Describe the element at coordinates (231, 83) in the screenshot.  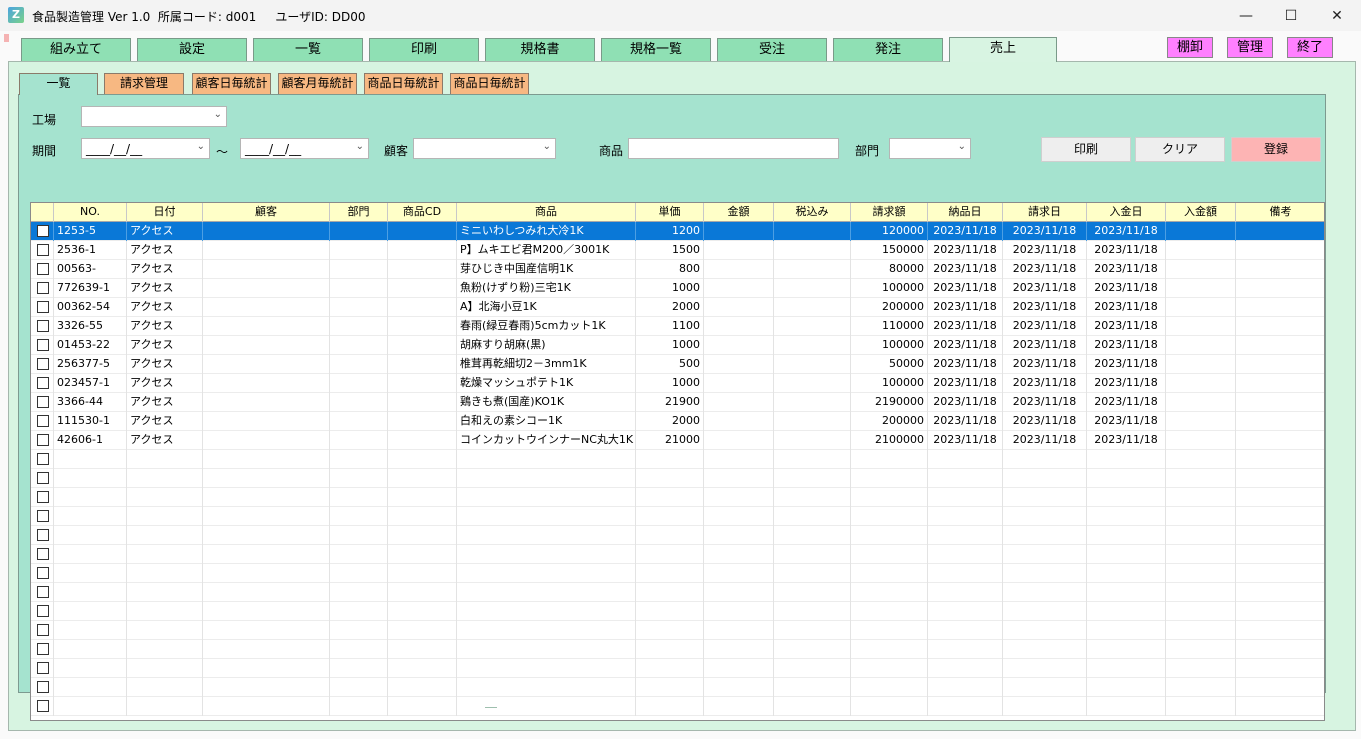
I see `subtab-customer-daily: 顧客日毎統計` at that location.